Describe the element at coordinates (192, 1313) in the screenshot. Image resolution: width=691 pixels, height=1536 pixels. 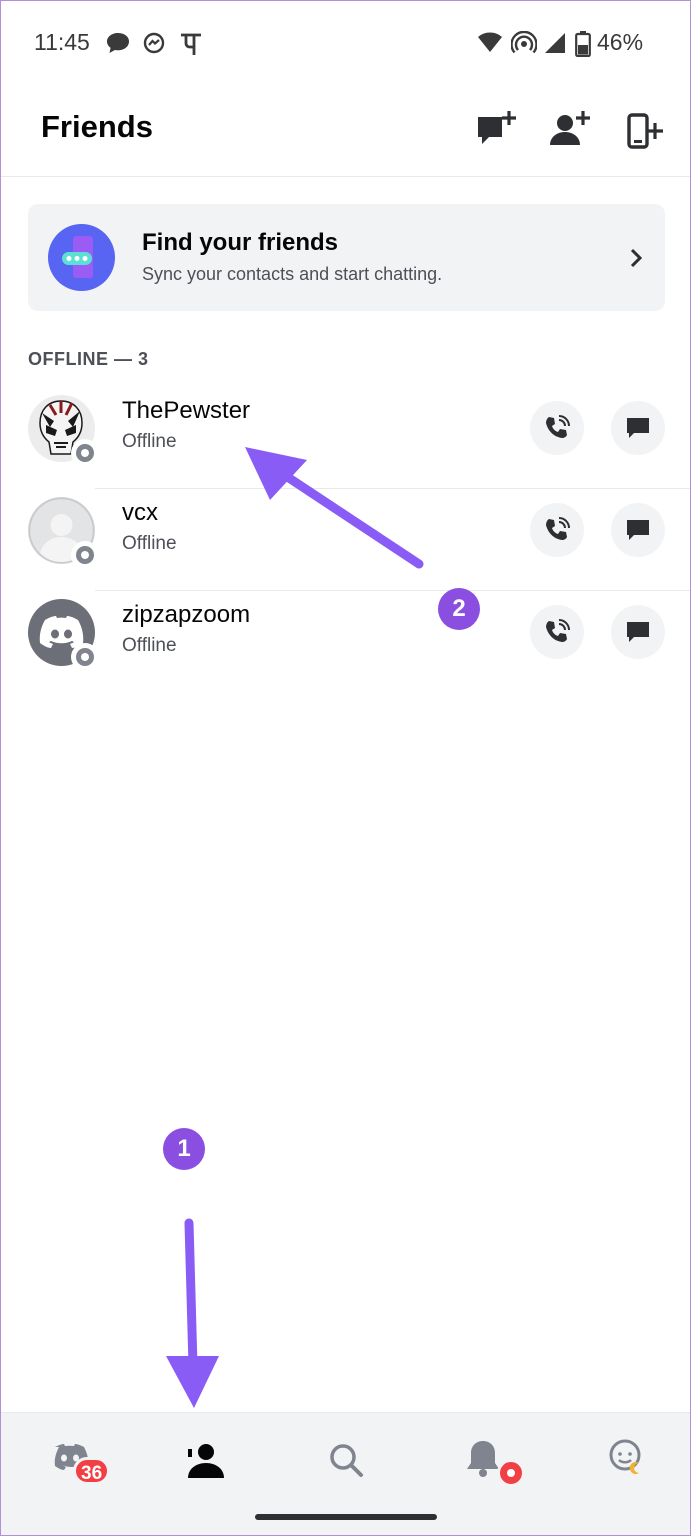
I see `arrow-to-friends-tab` at that location.